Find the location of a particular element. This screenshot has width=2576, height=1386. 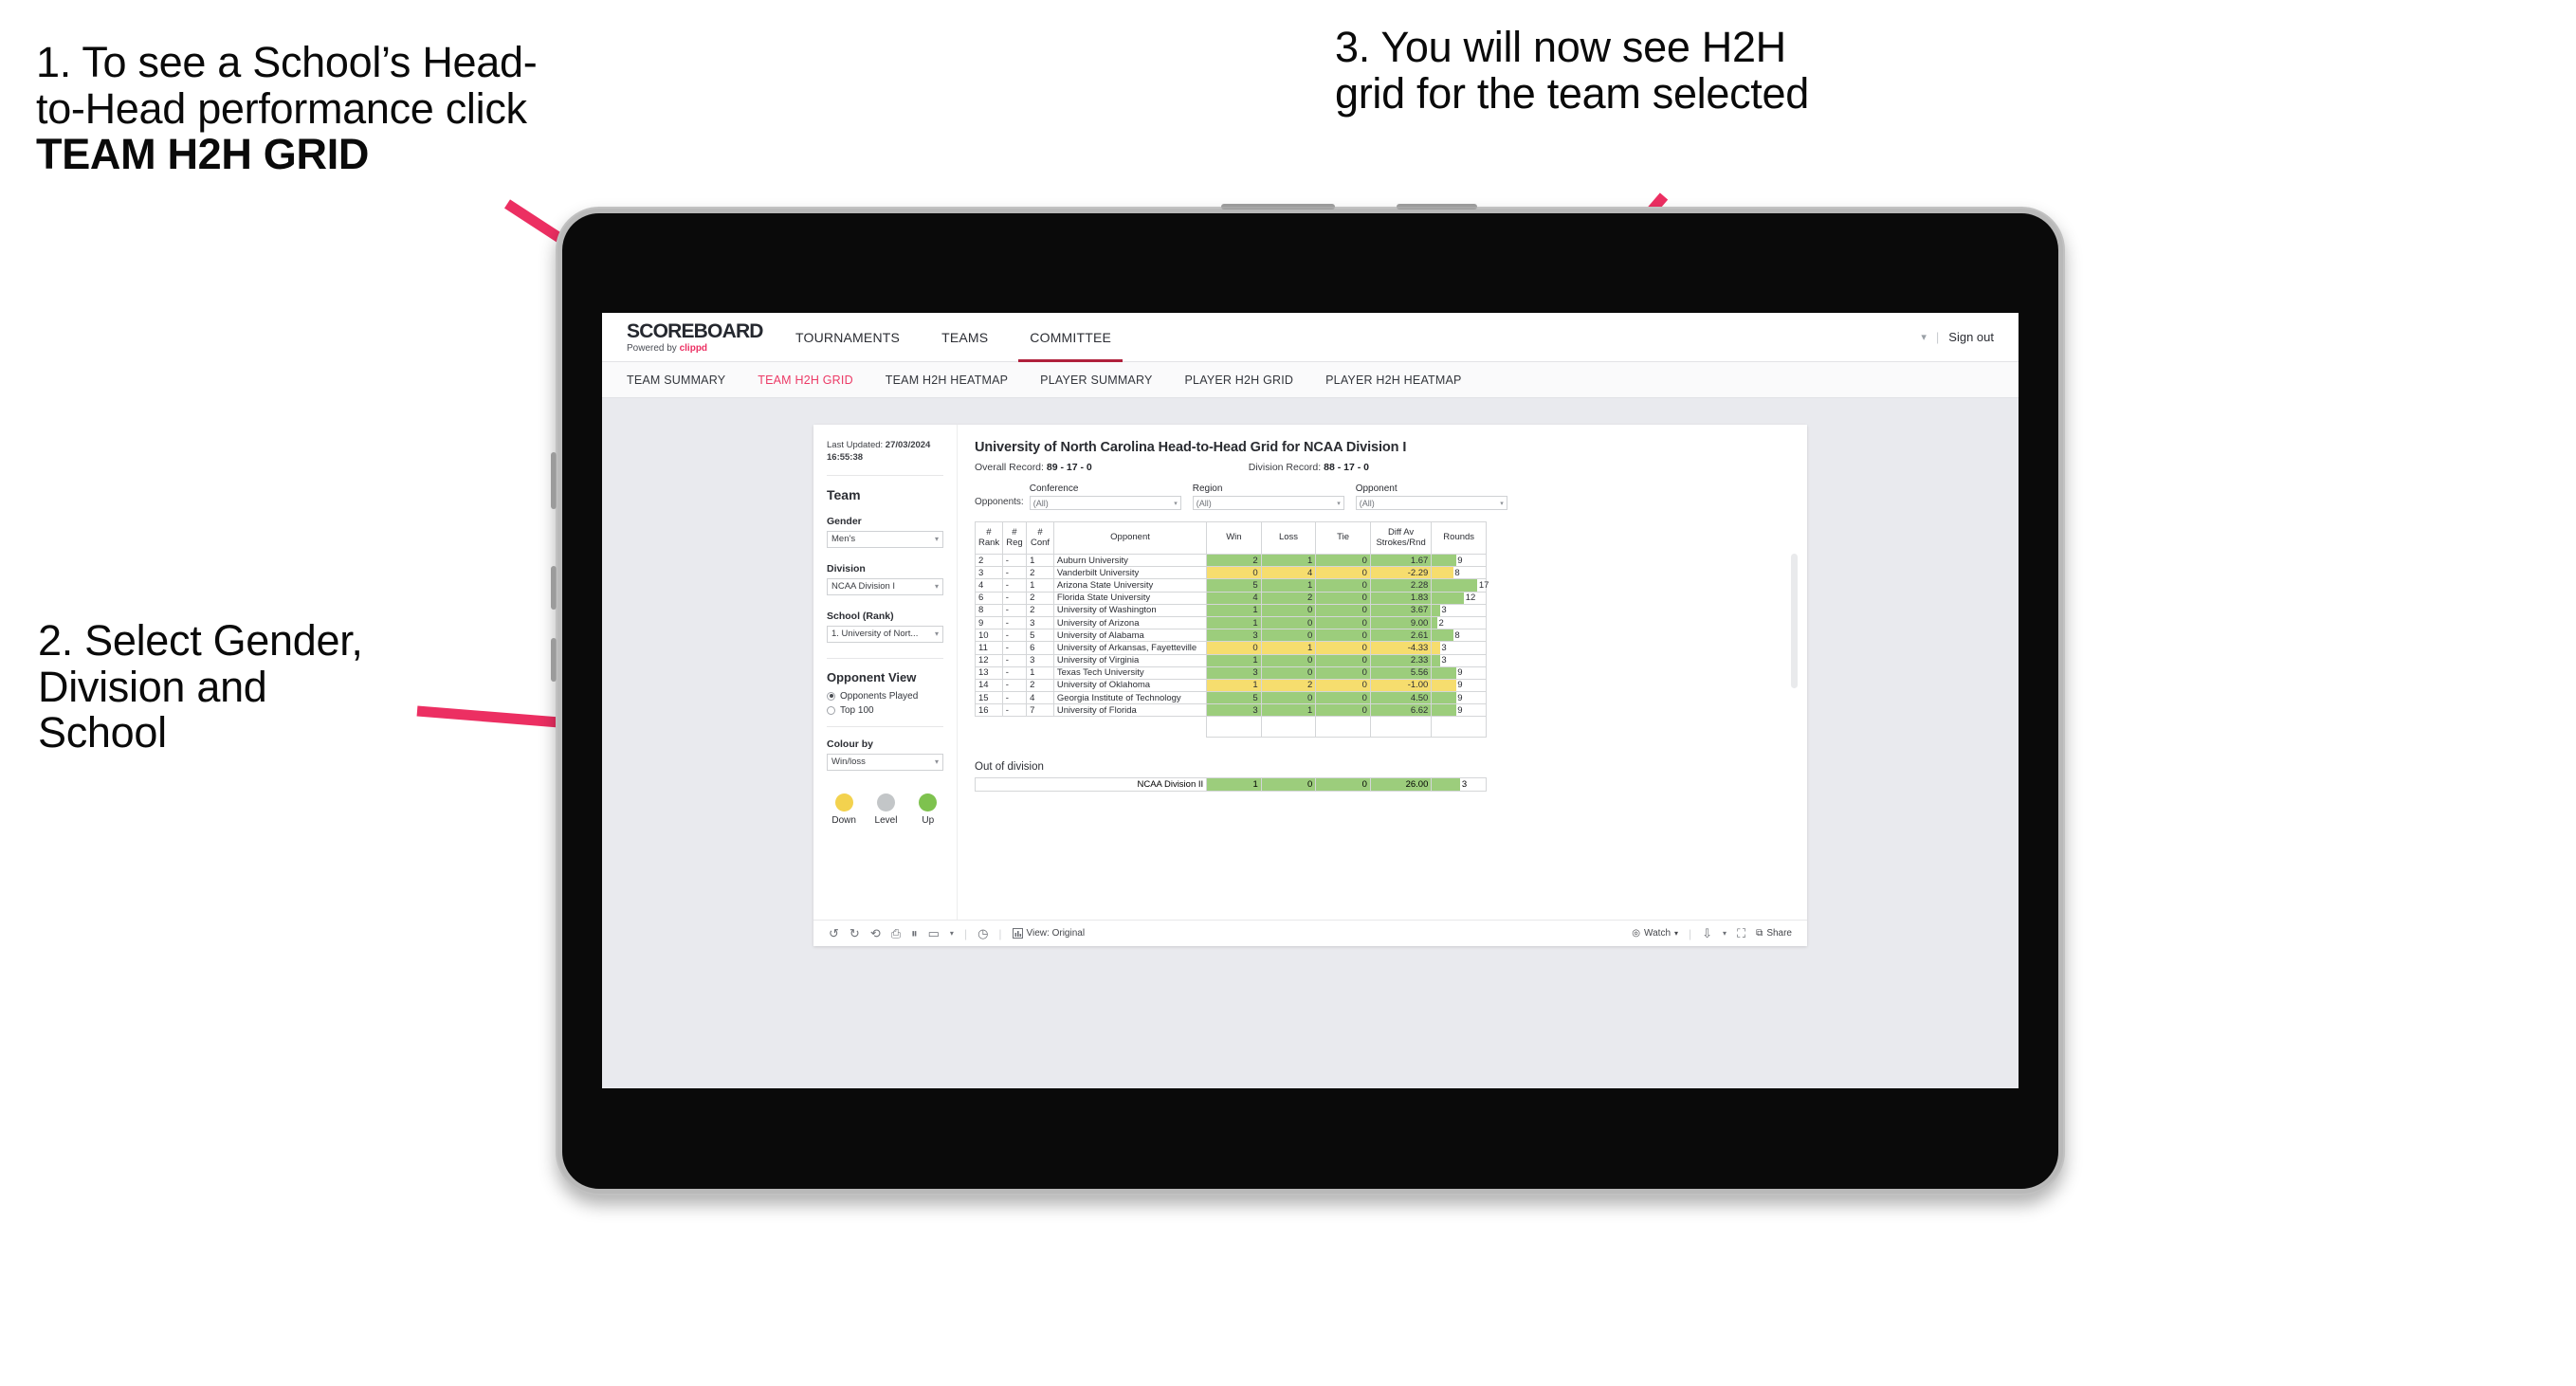

radio-opponents-played: Opponents Played is located at coordinates (885, 697).